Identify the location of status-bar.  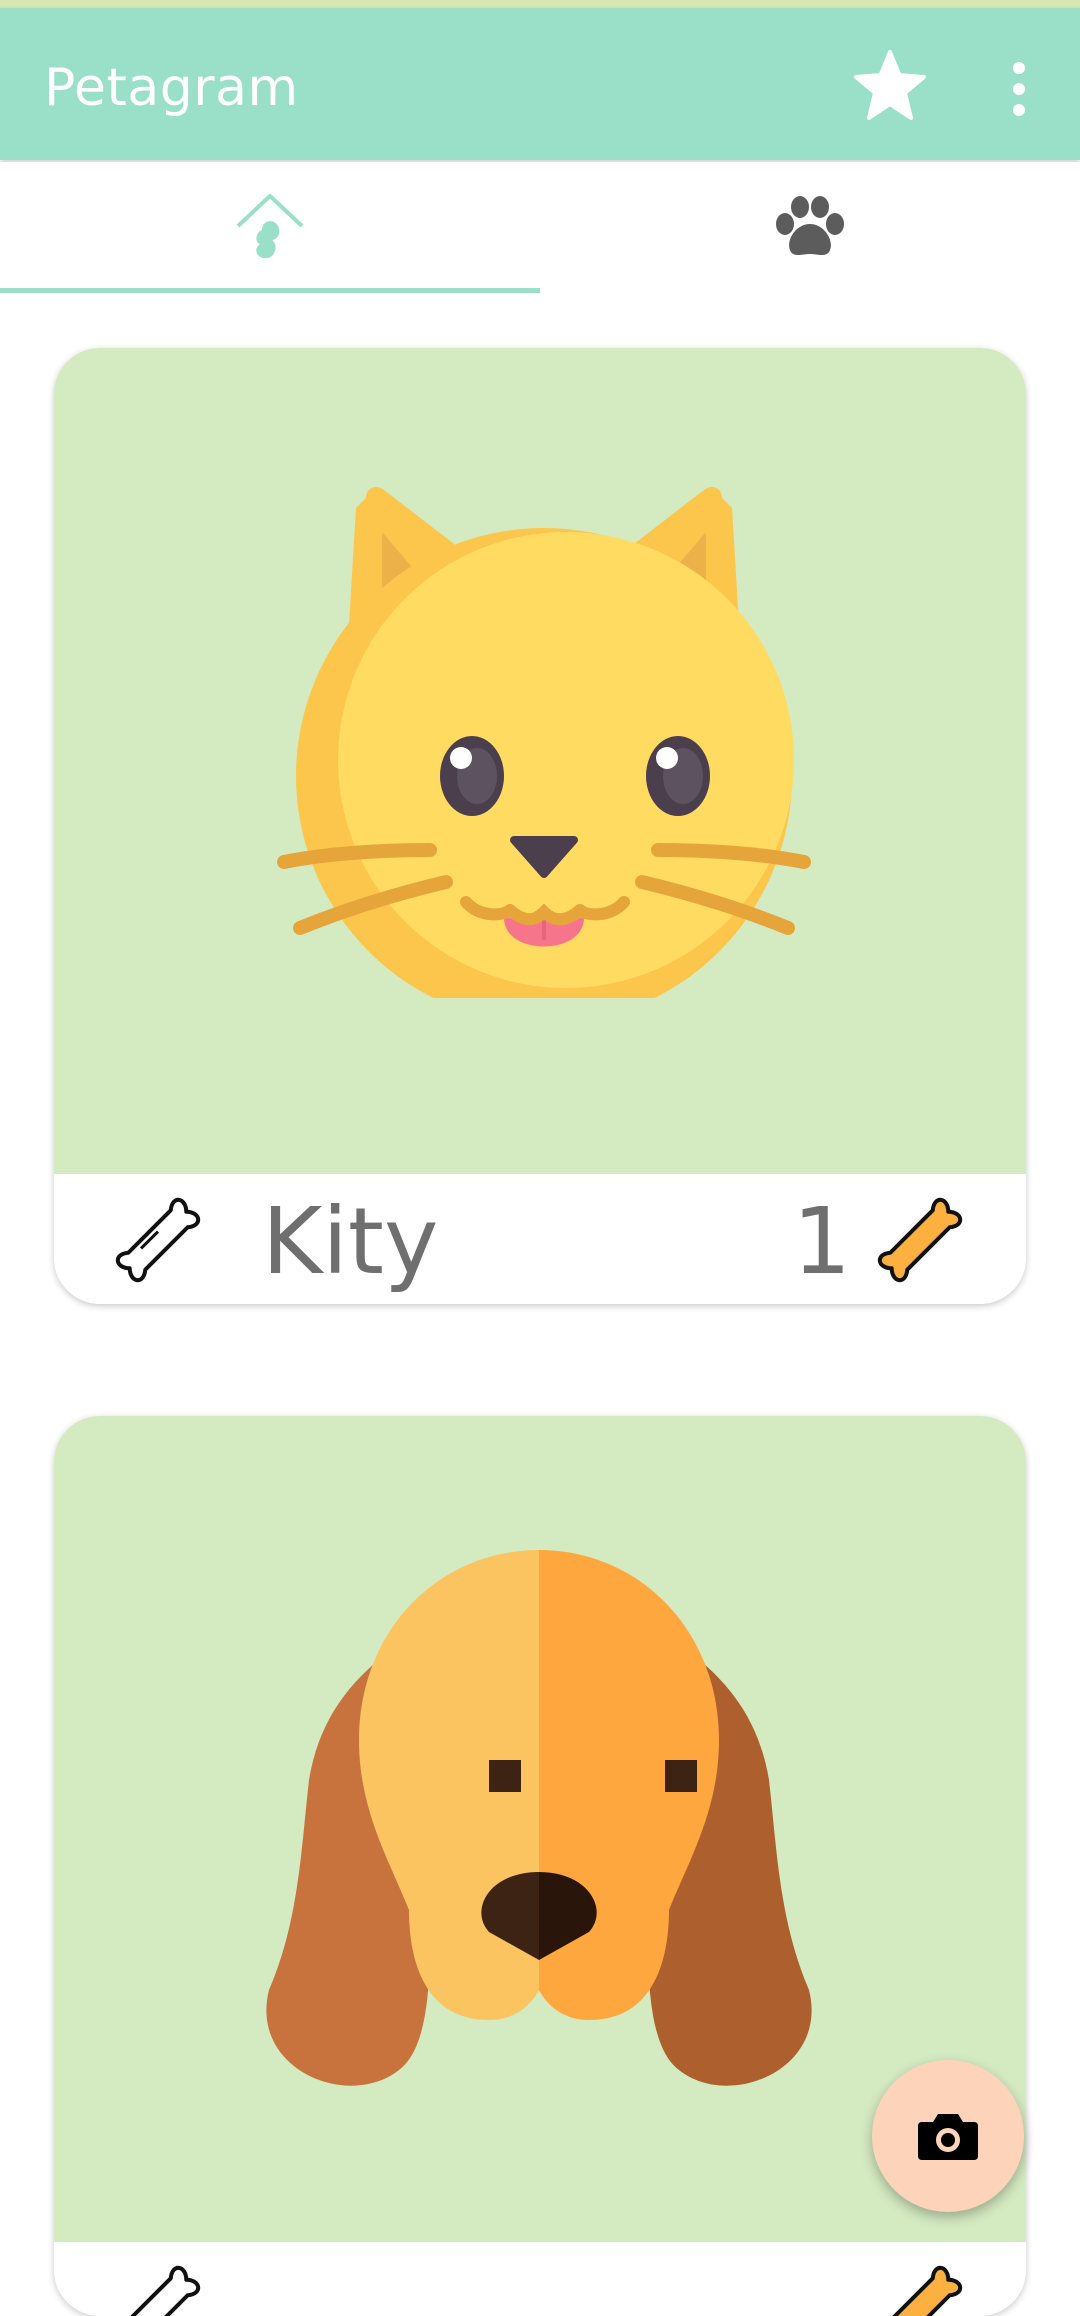
(540, 4).